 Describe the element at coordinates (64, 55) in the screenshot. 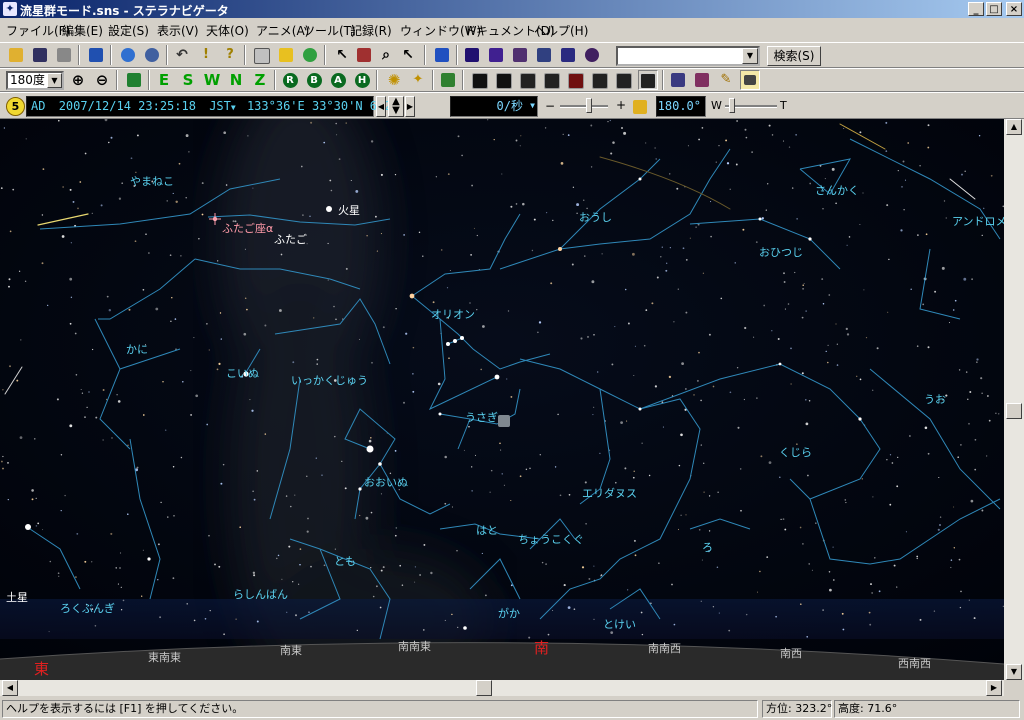

I see `print-button` at that location.